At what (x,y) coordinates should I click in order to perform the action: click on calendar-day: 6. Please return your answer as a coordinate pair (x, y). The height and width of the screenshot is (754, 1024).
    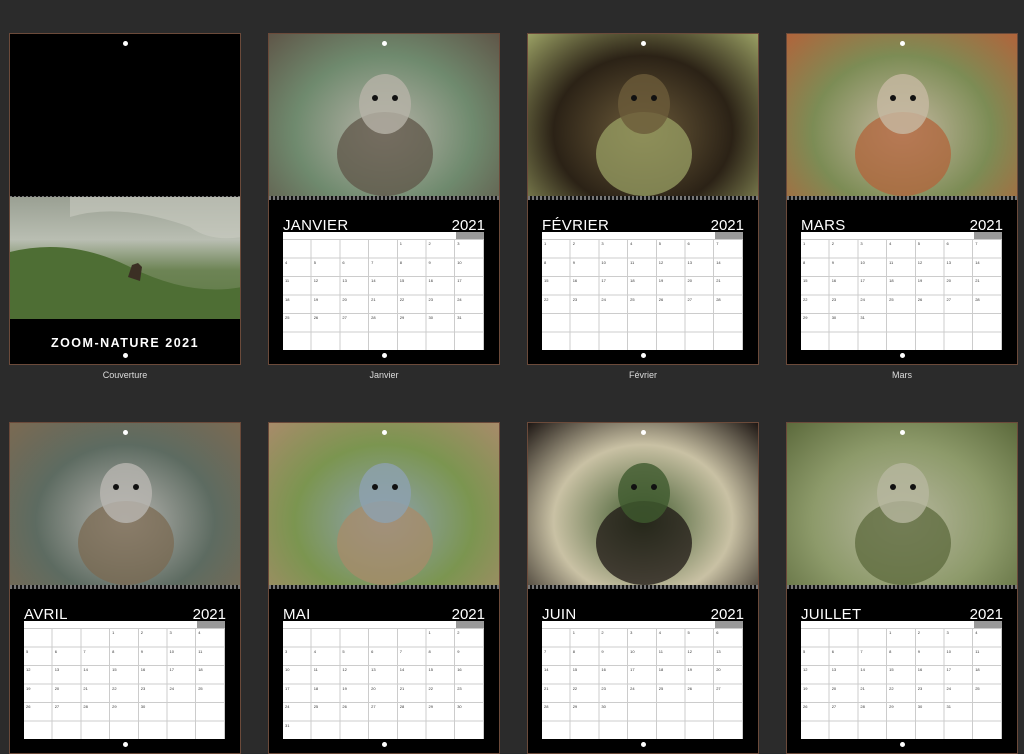
    Looking at the image, I should click on (372, 651).